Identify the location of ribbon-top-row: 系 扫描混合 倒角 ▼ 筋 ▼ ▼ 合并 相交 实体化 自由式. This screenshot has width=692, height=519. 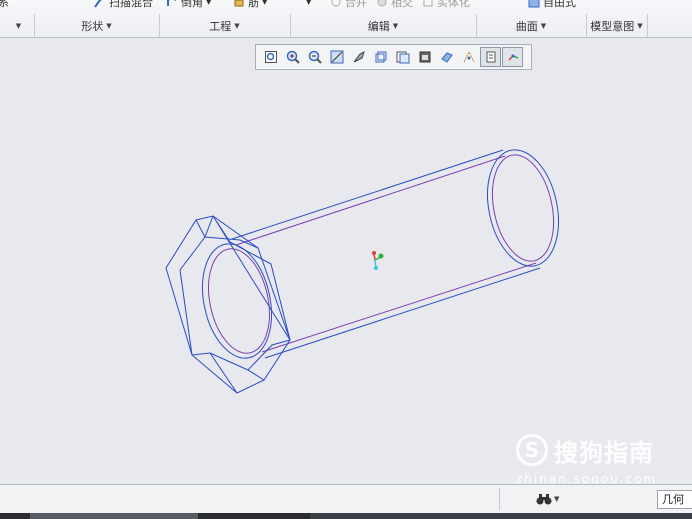
(346, 6).